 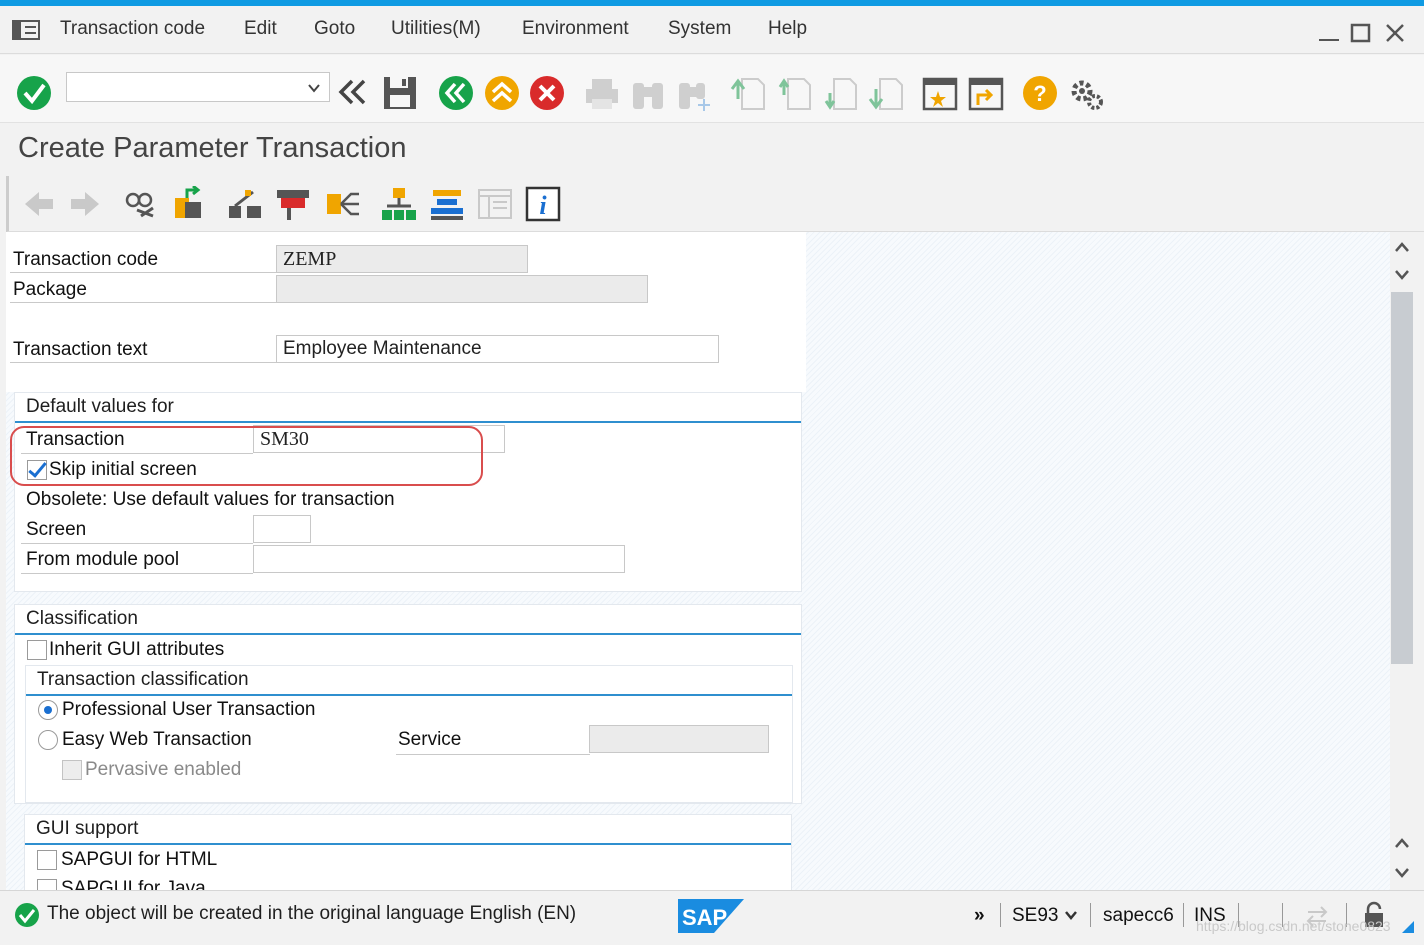 What do you see at coordinates (87, 828) in the screenshot?
I see `gui-support-header: GUI support` at bounding box center [87, 828].